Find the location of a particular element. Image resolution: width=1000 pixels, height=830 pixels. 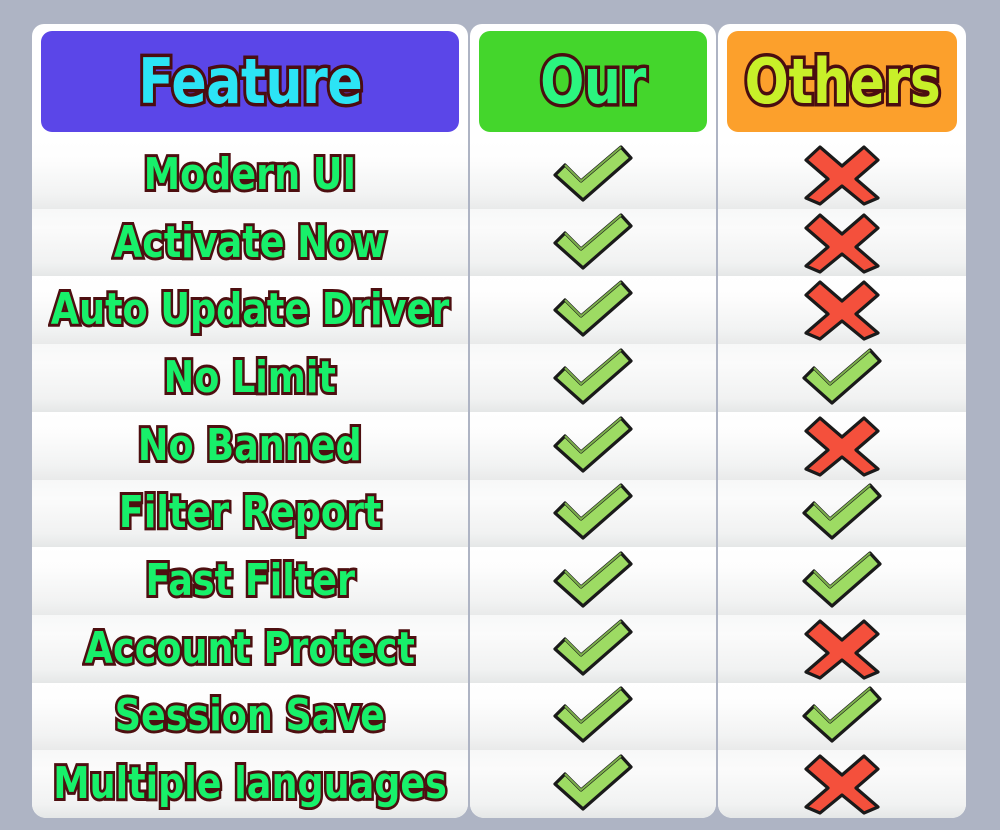

table-row: Activate Now is located at coordinates (250, 242).